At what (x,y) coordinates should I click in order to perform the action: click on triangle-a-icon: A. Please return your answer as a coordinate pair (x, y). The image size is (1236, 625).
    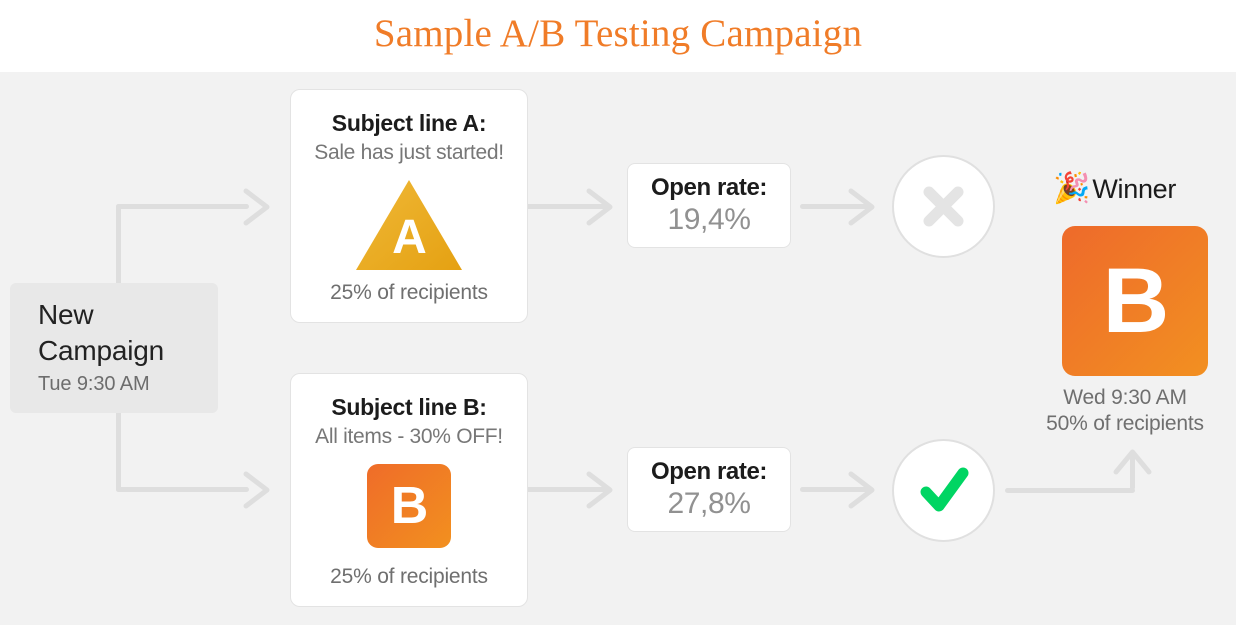
    Looking at the image, I should click on (409, 225).